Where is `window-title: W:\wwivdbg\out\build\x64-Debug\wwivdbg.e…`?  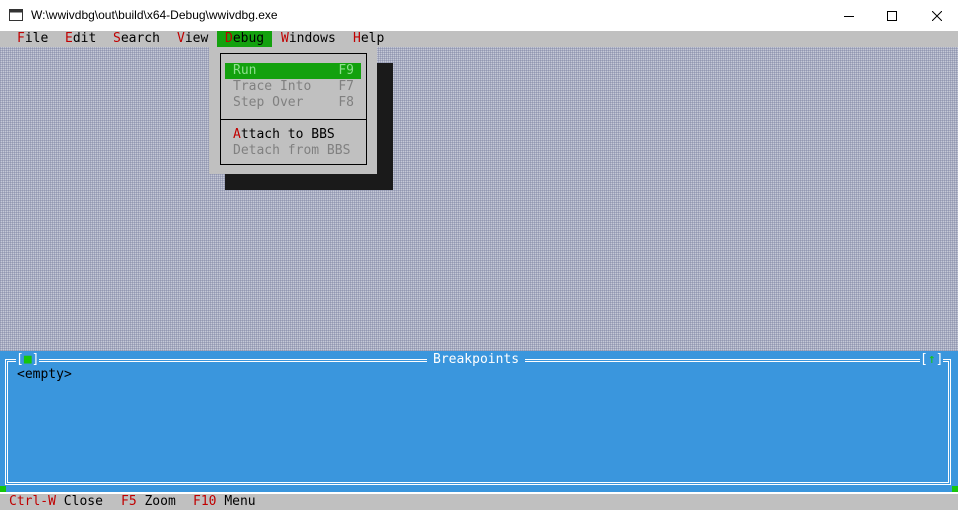
window-title: W:\wwivdbg\out\build\x64-Debug\wwivdbg.e… is located at coordinates (154, 15).